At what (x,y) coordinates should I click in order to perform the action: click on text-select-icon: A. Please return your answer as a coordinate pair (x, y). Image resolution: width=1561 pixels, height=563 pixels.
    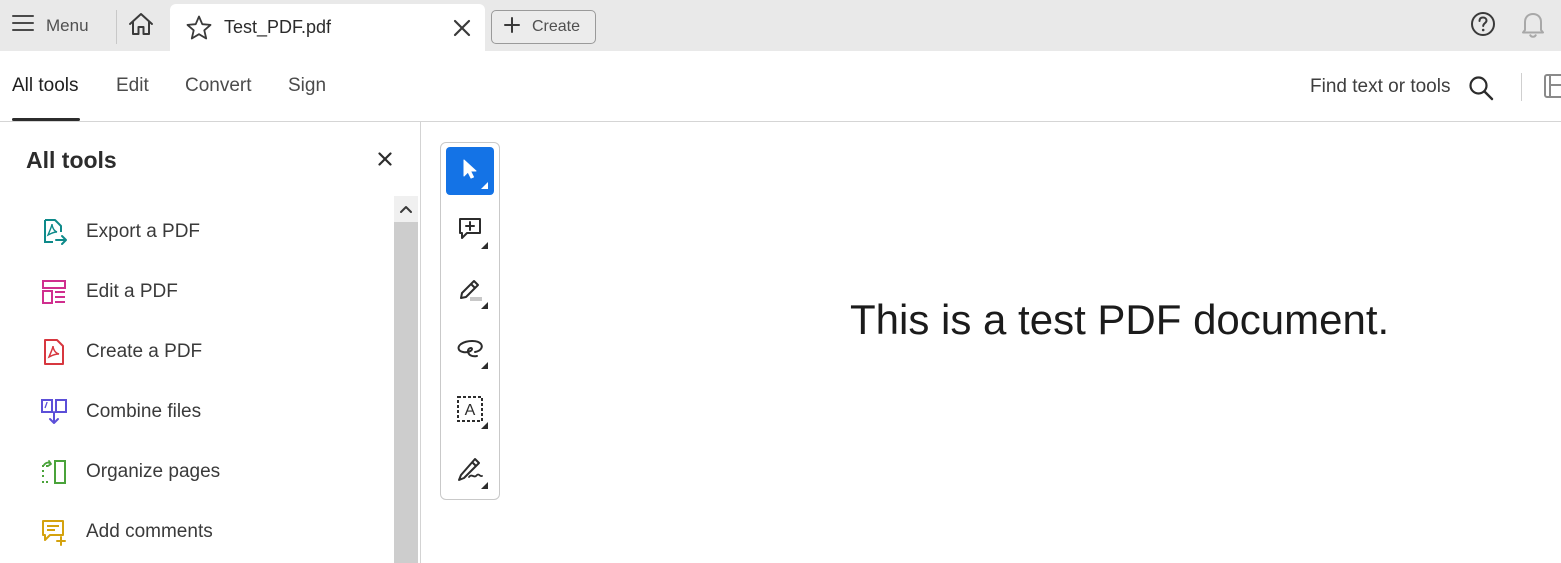
    Looking at the image, I should click on (470, 411).